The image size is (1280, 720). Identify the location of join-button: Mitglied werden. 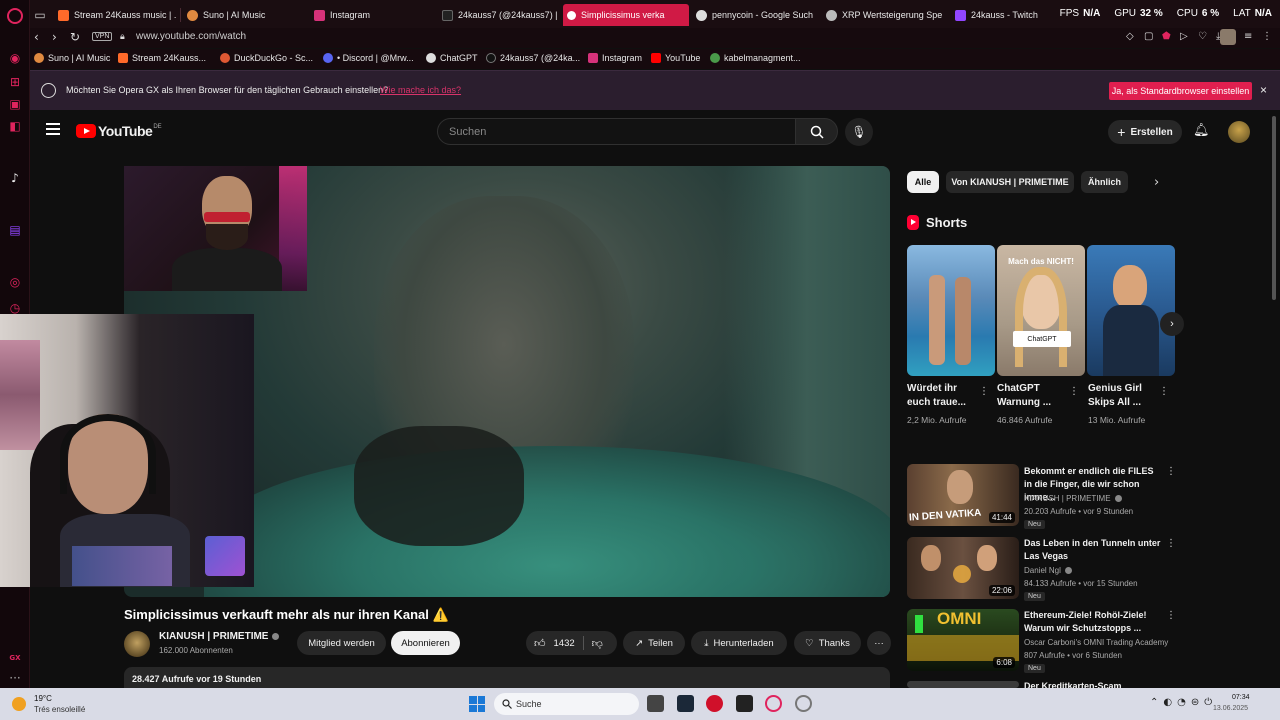
(341, 643).